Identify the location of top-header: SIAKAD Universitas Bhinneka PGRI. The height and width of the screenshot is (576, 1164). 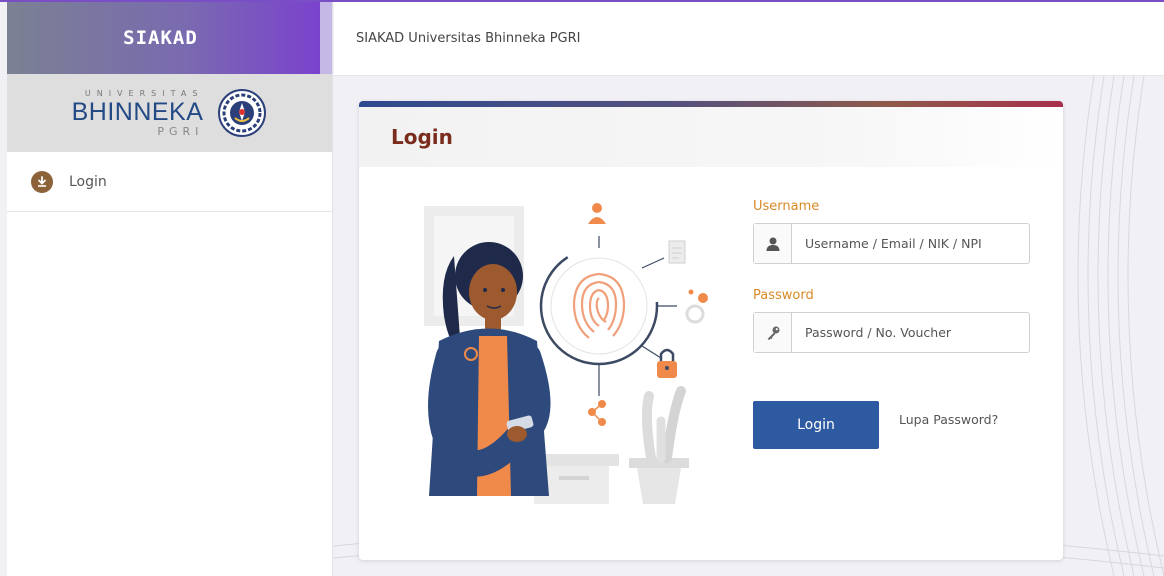
(749, 39).